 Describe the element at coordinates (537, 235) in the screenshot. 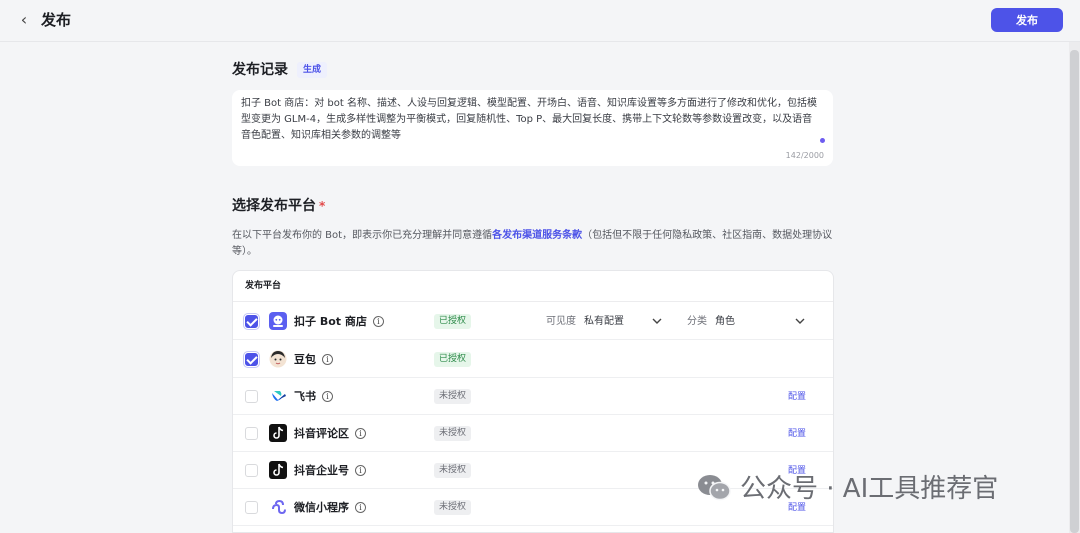

I see `service-terms-link: 各发布渠道服务条款` at that location.